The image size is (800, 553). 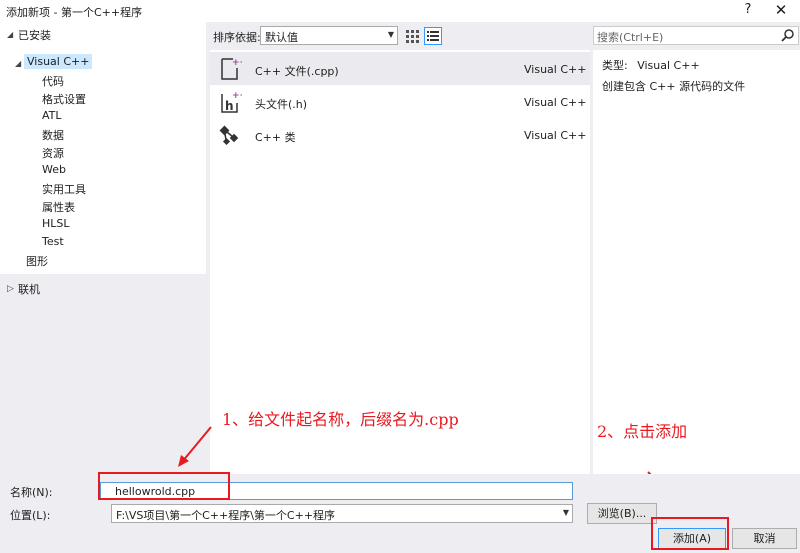 What do you see at coordinates (690, 533) in the screenshot?
I see `highlight-box-add` at bounding box center [690, 533].